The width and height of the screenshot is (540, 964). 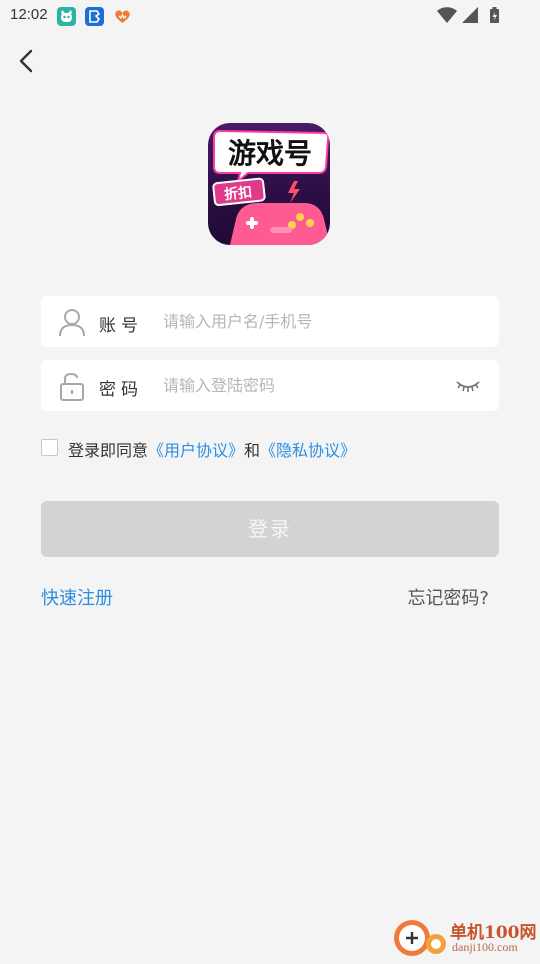 I want to click on status-time: 12:02, so click(x=29, y=14).